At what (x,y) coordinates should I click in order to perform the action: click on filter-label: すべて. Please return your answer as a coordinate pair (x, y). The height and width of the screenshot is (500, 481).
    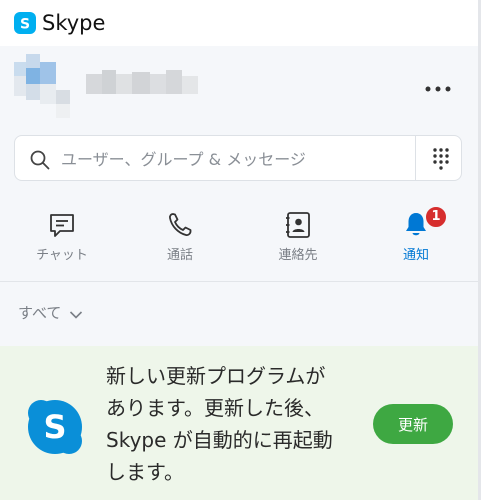
    Looking at the image, I should click on (40, 313).